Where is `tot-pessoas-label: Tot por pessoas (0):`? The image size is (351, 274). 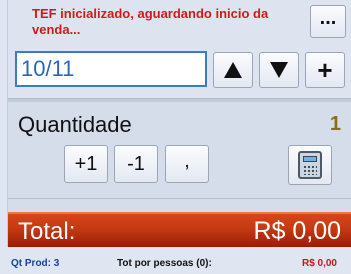 tot-pessoas-label: Tot por pessoas (0): is located at coordinates (164, 263).